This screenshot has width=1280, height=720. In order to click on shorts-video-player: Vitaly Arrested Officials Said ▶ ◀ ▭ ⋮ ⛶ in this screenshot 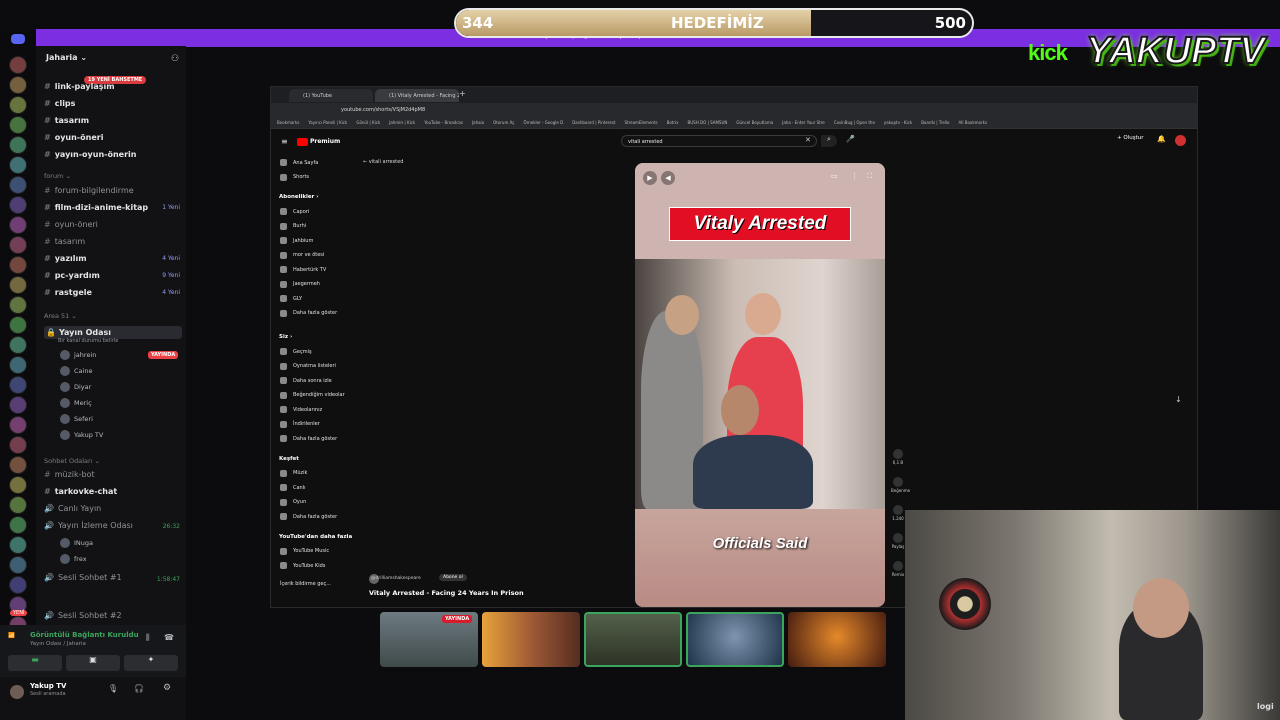, I will do `click(760, 385)`.